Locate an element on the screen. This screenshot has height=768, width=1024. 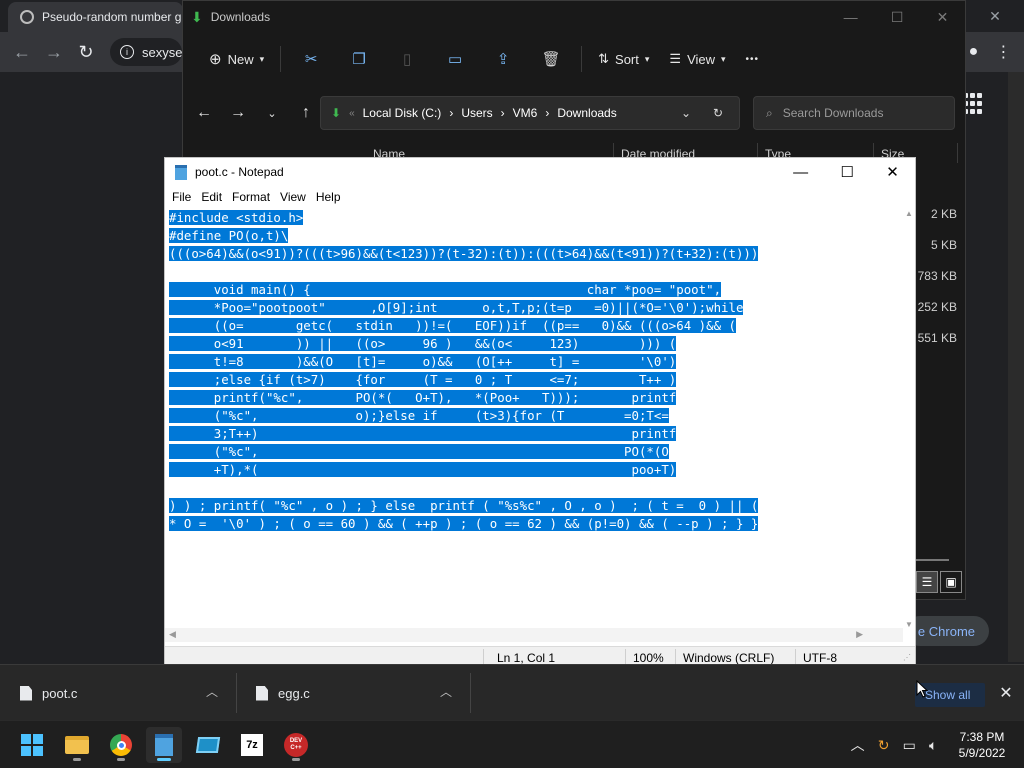
clock: 7:38 PM 5/9/2022 is located at coordinates (982, 746).